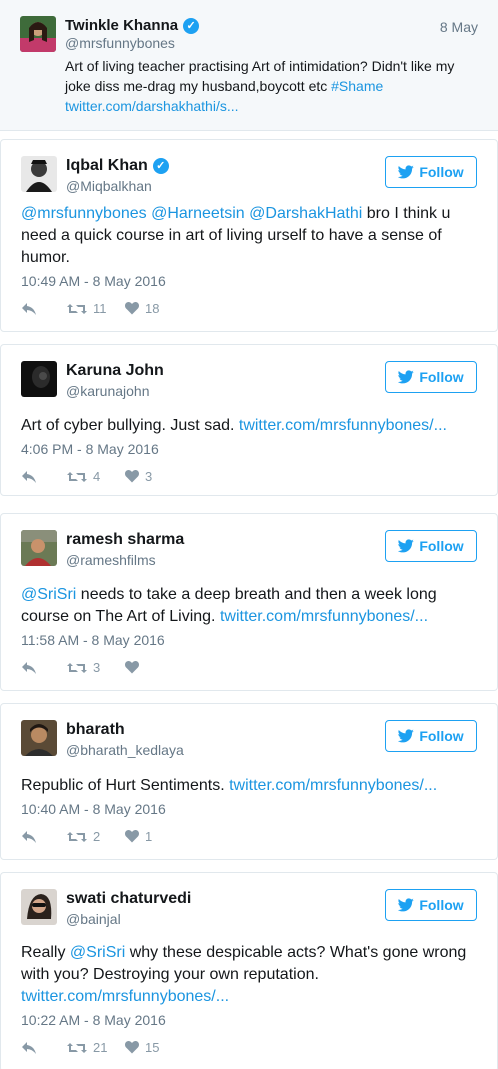  What do you see at coordinates (109, 186) in the screenshot?
I see `author-handle: @Miqbalkhan` at bounding box center [109, 186].